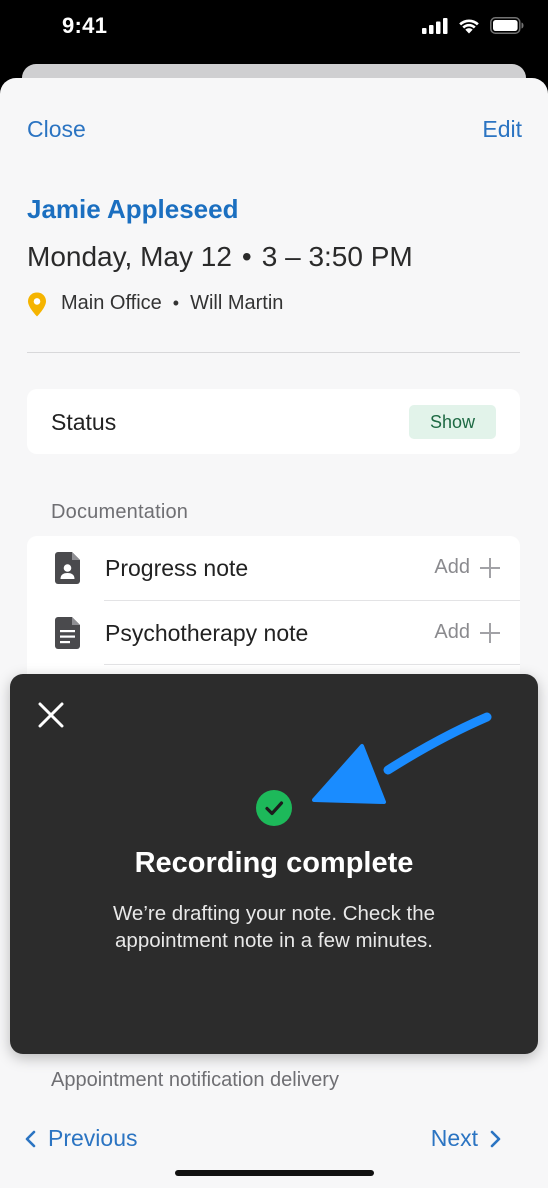 This screenshot has height=1188, width=548. Describe the element at coordinates (120, 512) in the screenshot. I see `documentation-header: Documentation` at that location.